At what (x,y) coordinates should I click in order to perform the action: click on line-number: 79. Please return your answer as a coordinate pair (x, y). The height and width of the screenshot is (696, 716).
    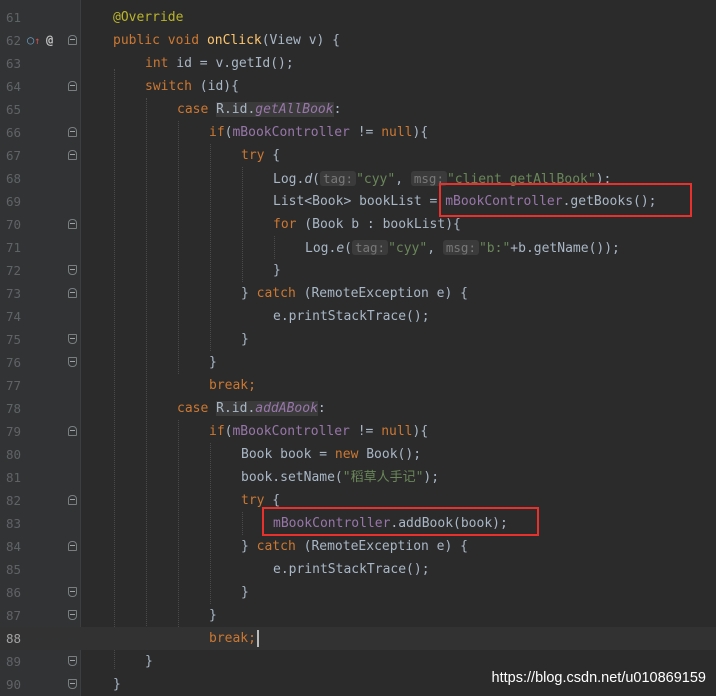
    Looking at the image, I should click on (13, 431).